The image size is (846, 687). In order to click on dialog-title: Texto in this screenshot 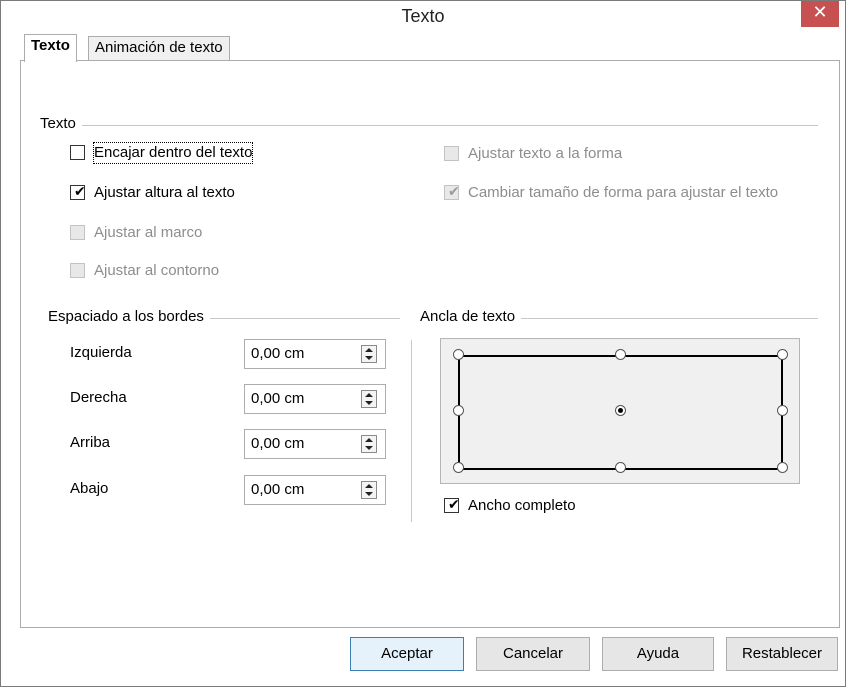, I will do `click(423, 16)`.